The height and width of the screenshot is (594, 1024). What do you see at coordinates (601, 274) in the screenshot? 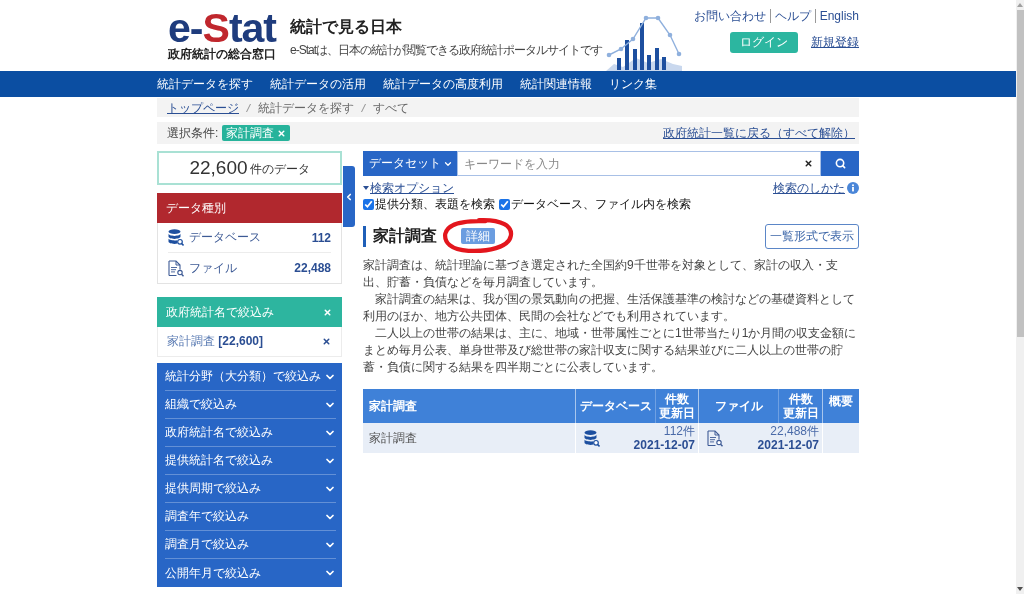
I see `description-paragraph: 家計調査は、統計理論に基づき選定された全国約9千世帯を対象として、家計の収入・支出、貯蓄・負債などを毎月調査しています。` at bounding box center [601, 274].